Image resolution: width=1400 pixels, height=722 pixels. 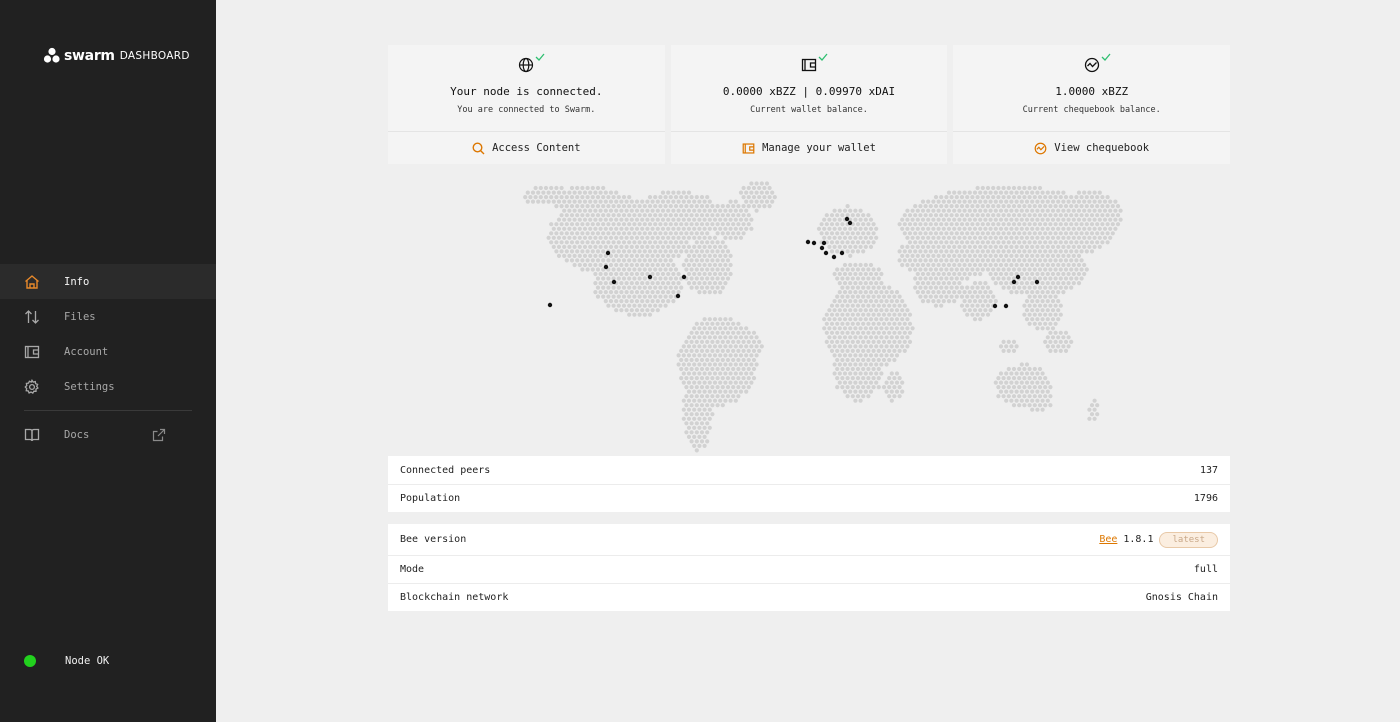 What do you see at coordinates (108, 386) in the screenshot?
I see `nav-item-settings: Settings` at bounding box center [108, 386].